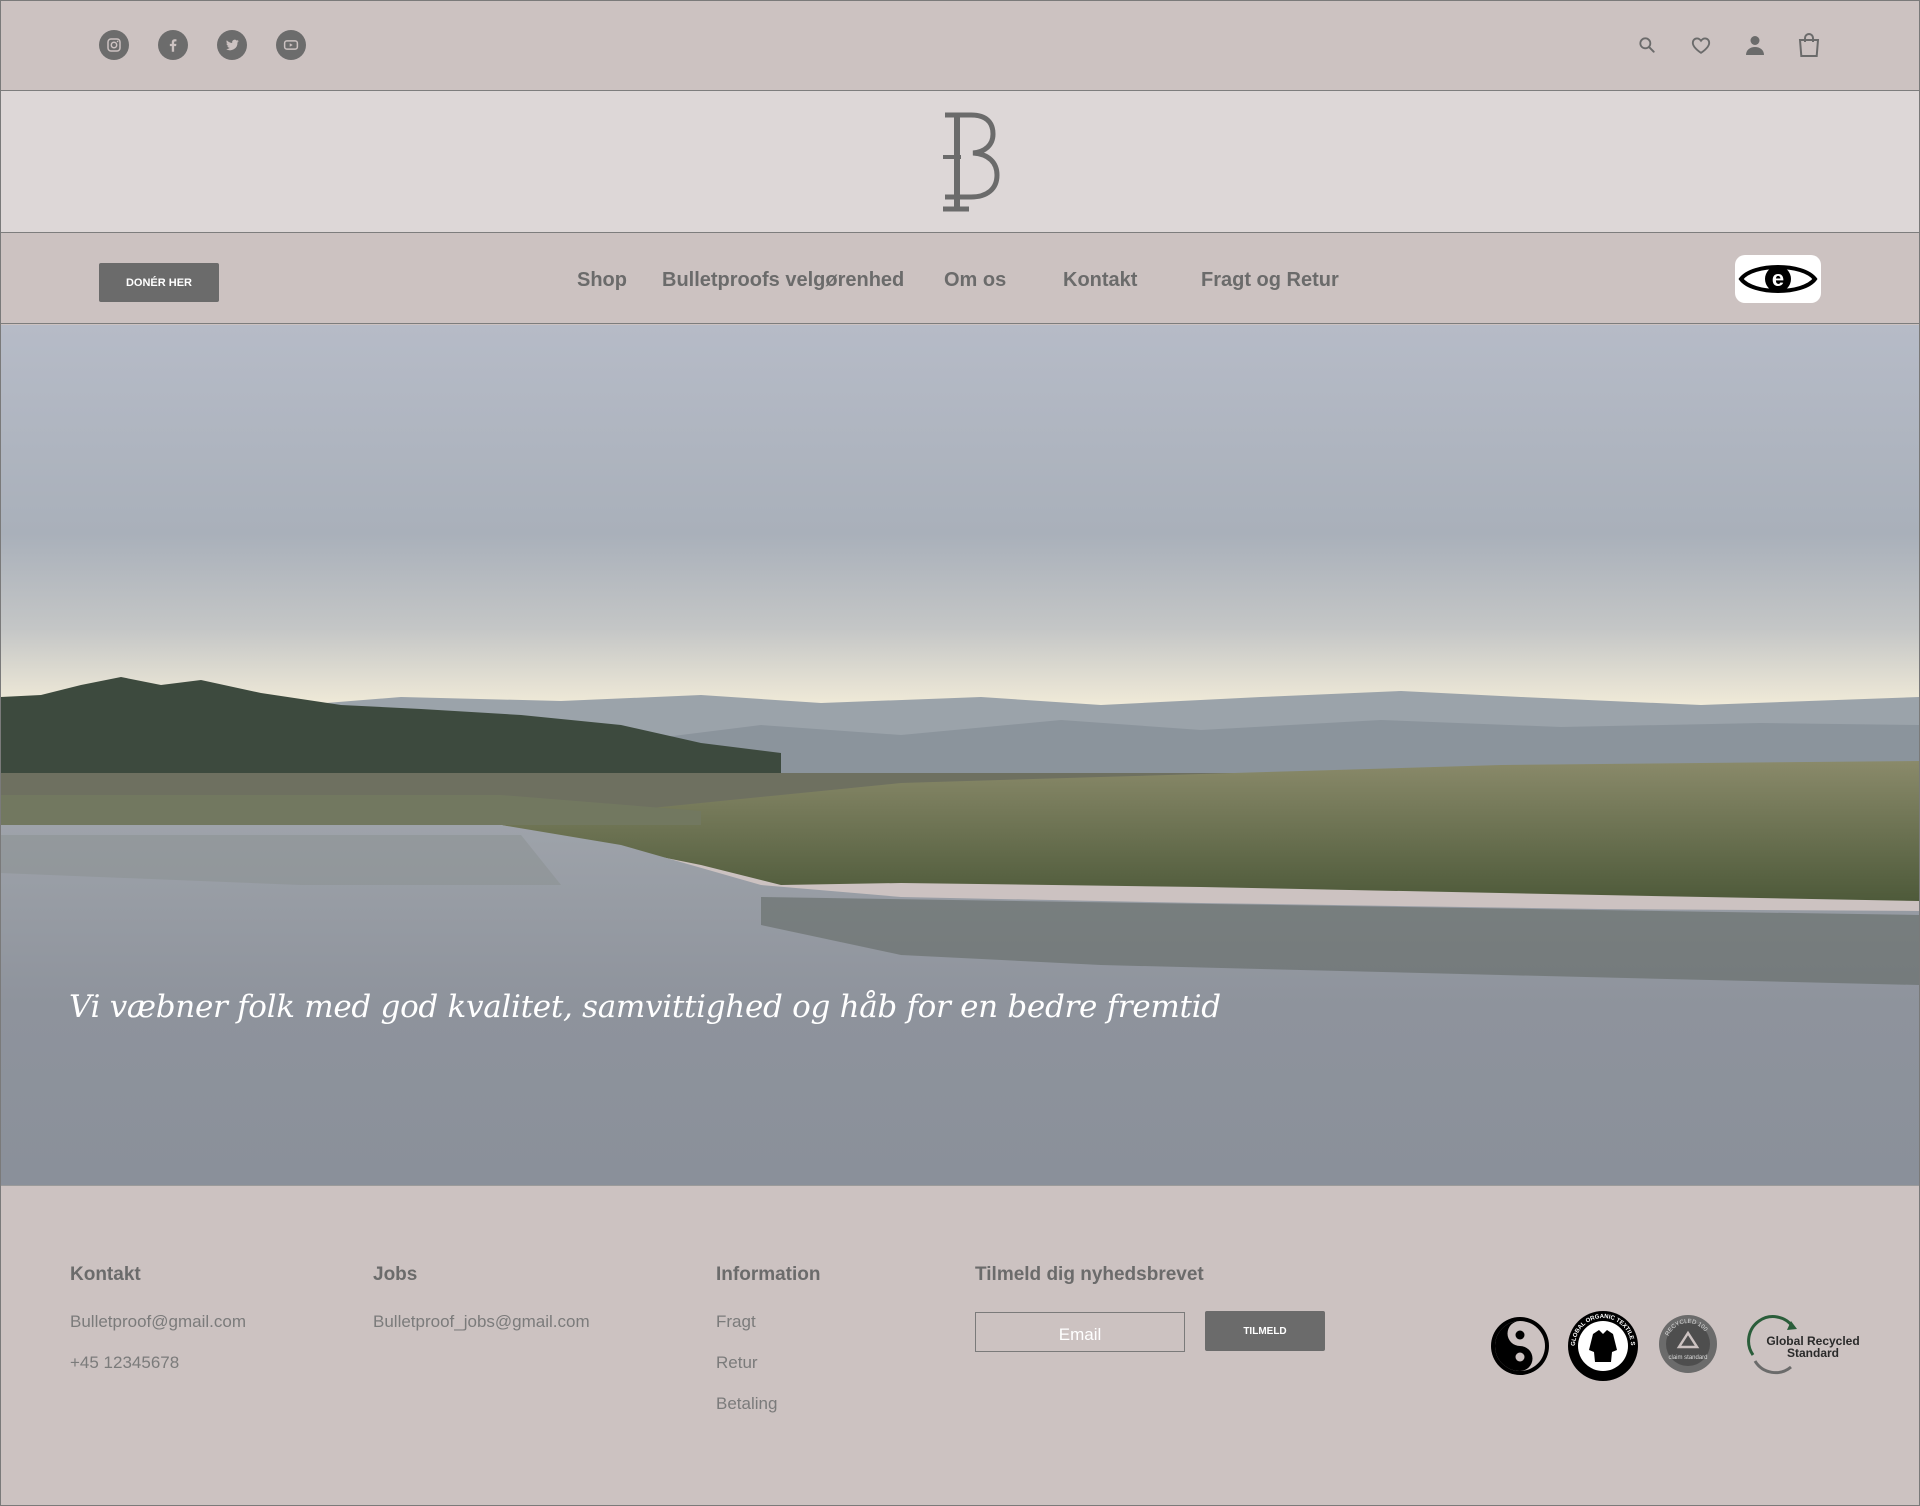 Image resolution: width=1920 pixels, height=1506 pixels. Describe the element at coordinates (969, 163) in the screenshot. I see `brand-logo` at that location.